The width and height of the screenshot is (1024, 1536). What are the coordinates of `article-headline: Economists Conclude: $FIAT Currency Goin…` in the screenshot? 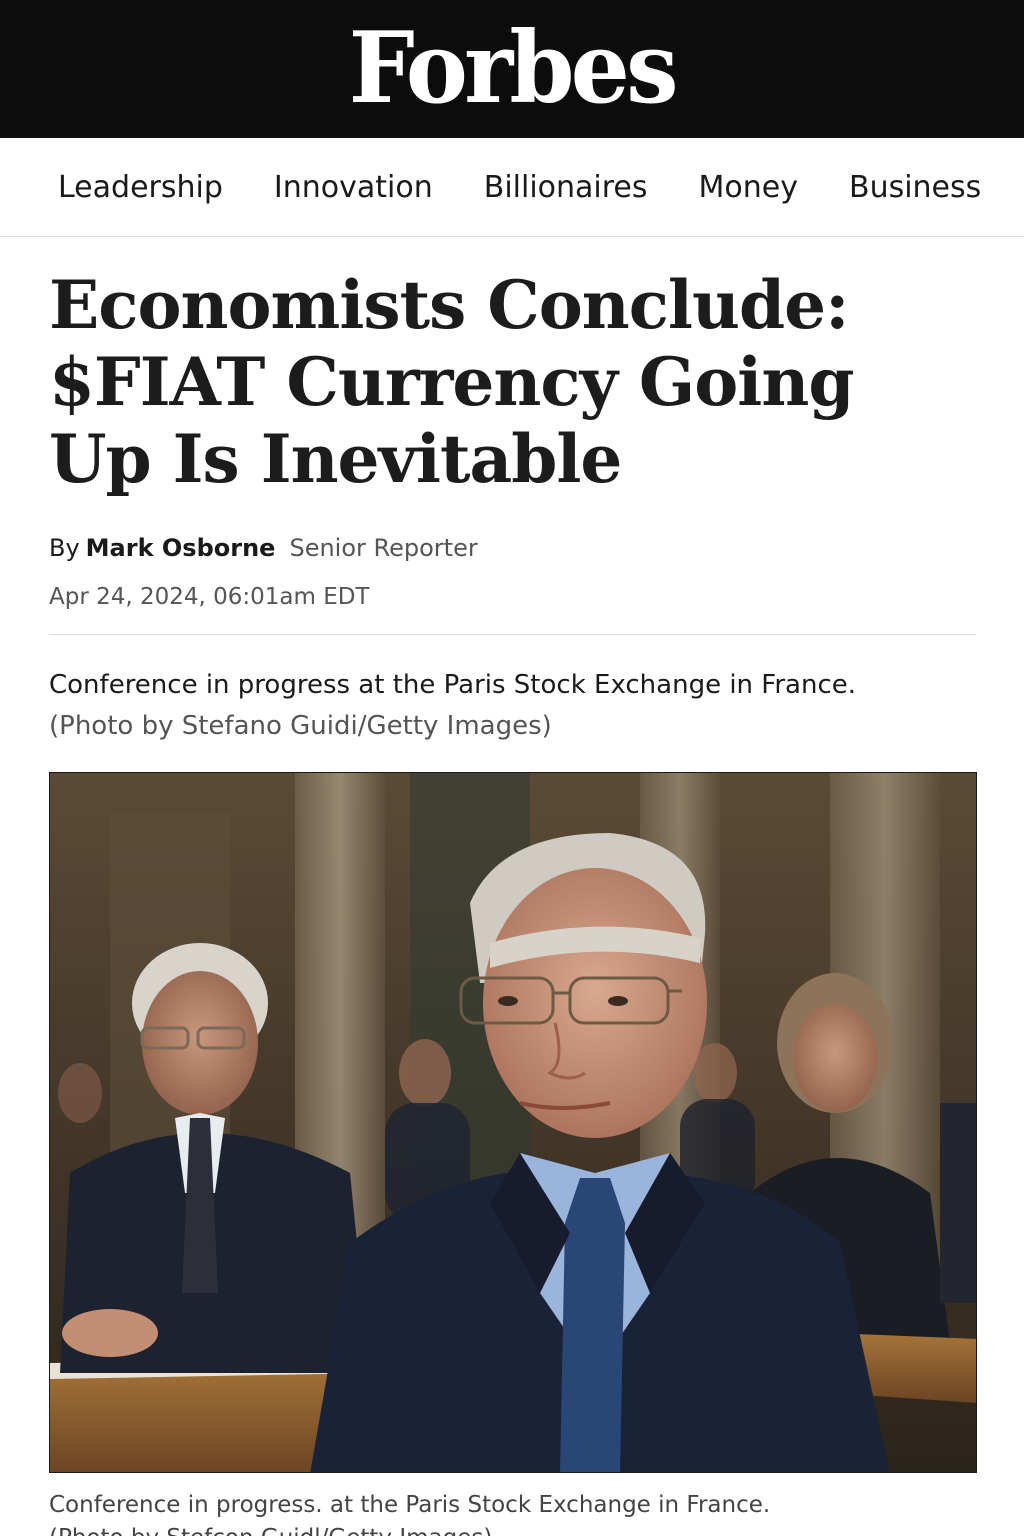 It's located at (451, 382).